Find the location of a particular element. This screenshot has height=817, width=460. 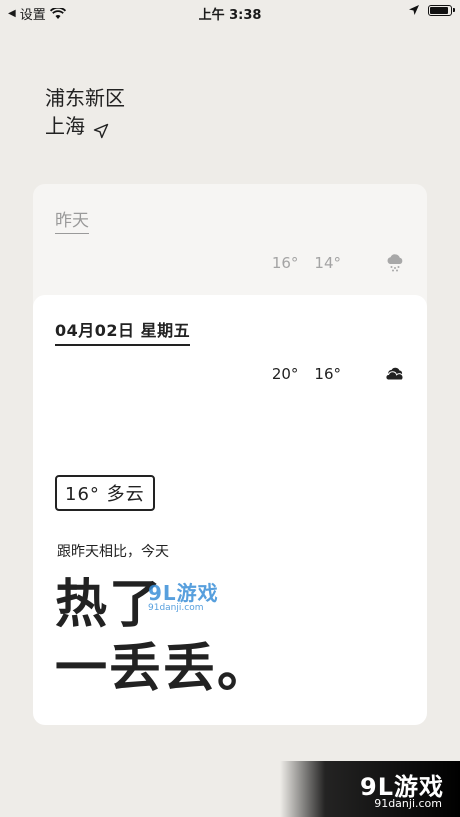

yesterday-label: 昨天 is located at coordinates (72, 220).